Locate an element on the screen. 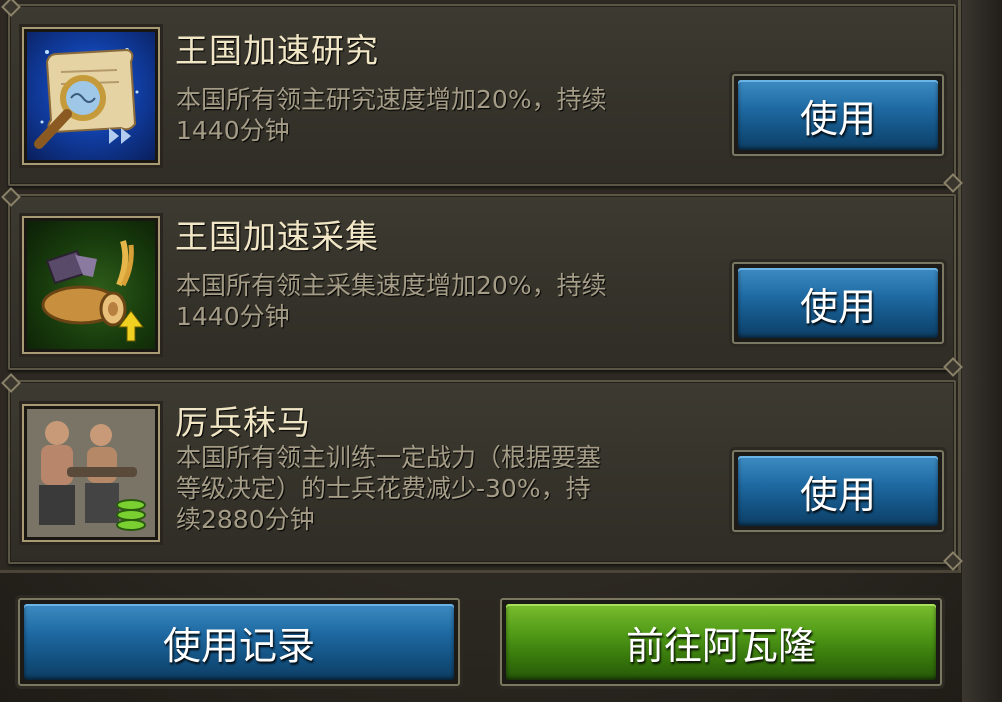 This screenshot has height=702, width=1002. item-description: 本国所有领主采集速度增加20%，持续 1440分钟 is located at coordinates (391, 301).